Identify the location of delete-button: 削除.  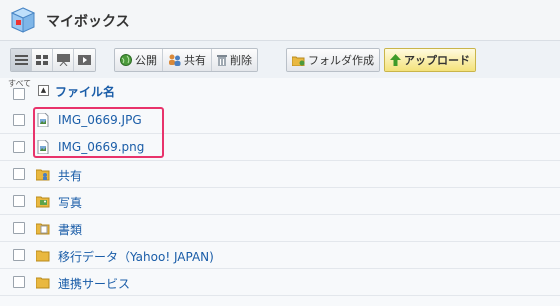
(234, 60).